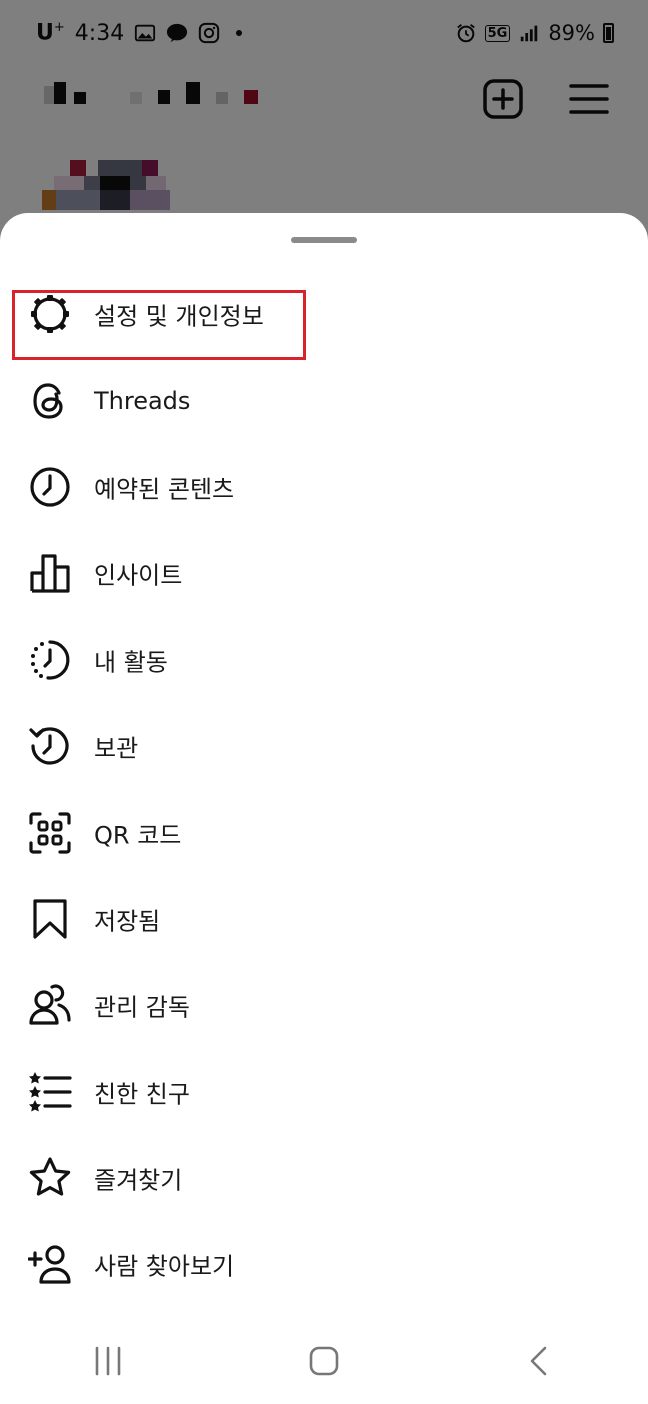 The image size is (648, 1404). I want to click on menu-item-label: 사람 찾아보기, so click(164, 1266).